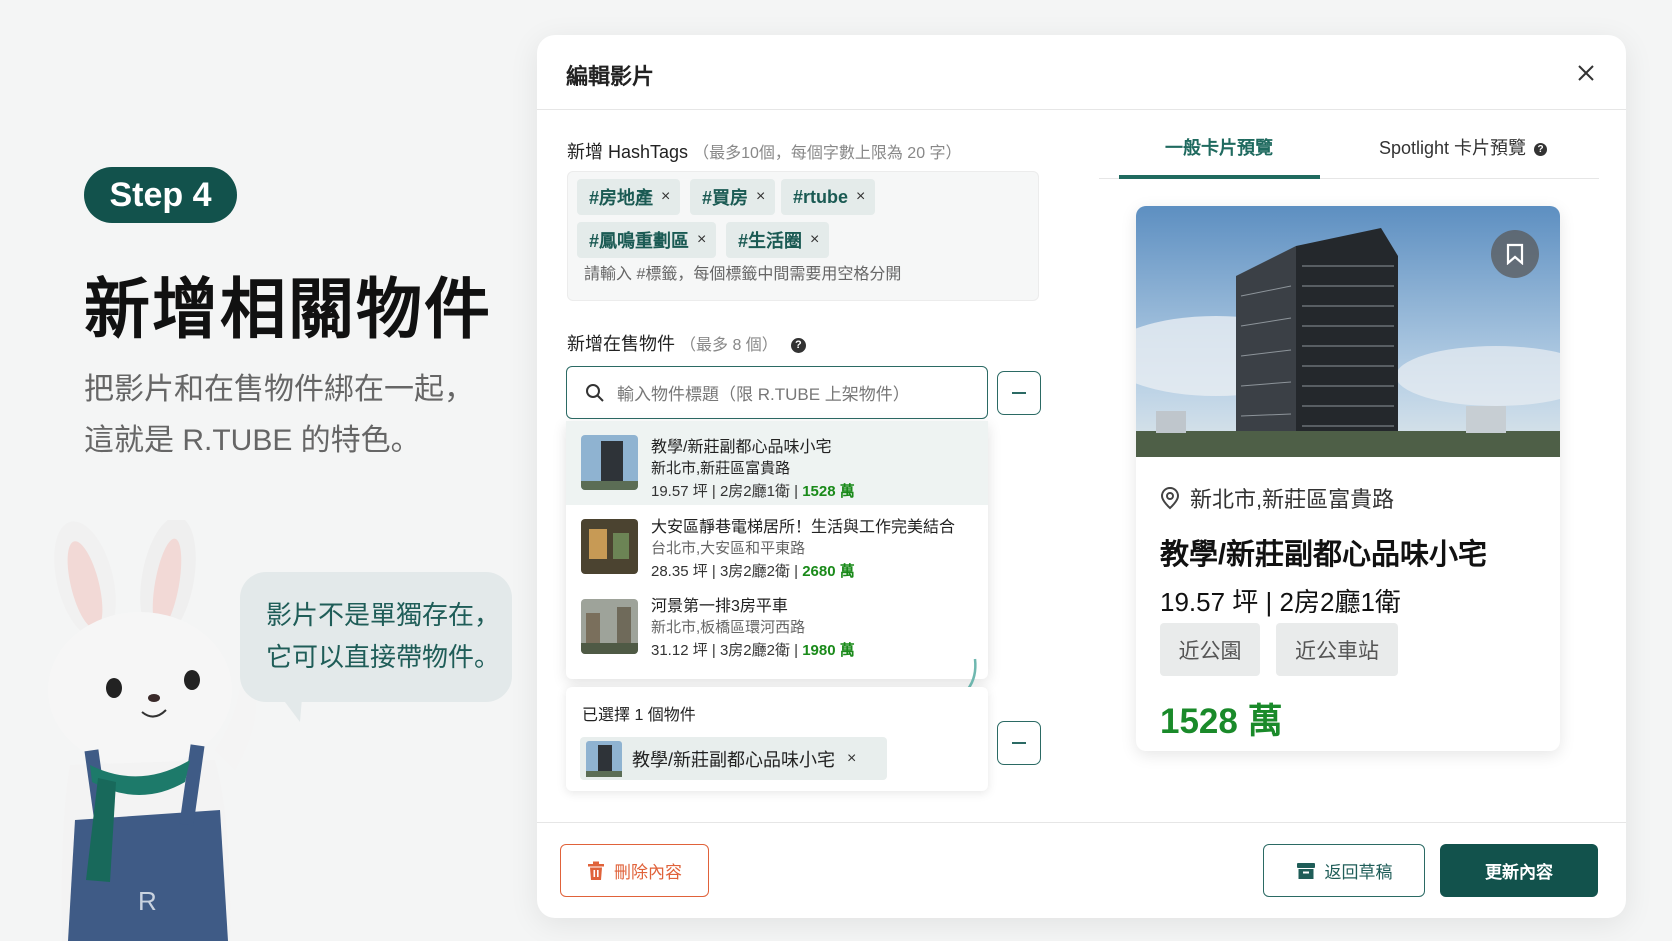  I want to click on result-address: 台北市,大安區和平東路, so click(728, 548).